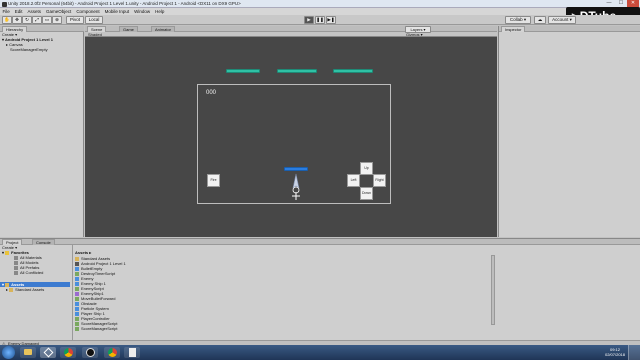  Describe the element at coordinates (83, 252) in the screenshot. I see `breadcrumb: Assets ▸` at that location.